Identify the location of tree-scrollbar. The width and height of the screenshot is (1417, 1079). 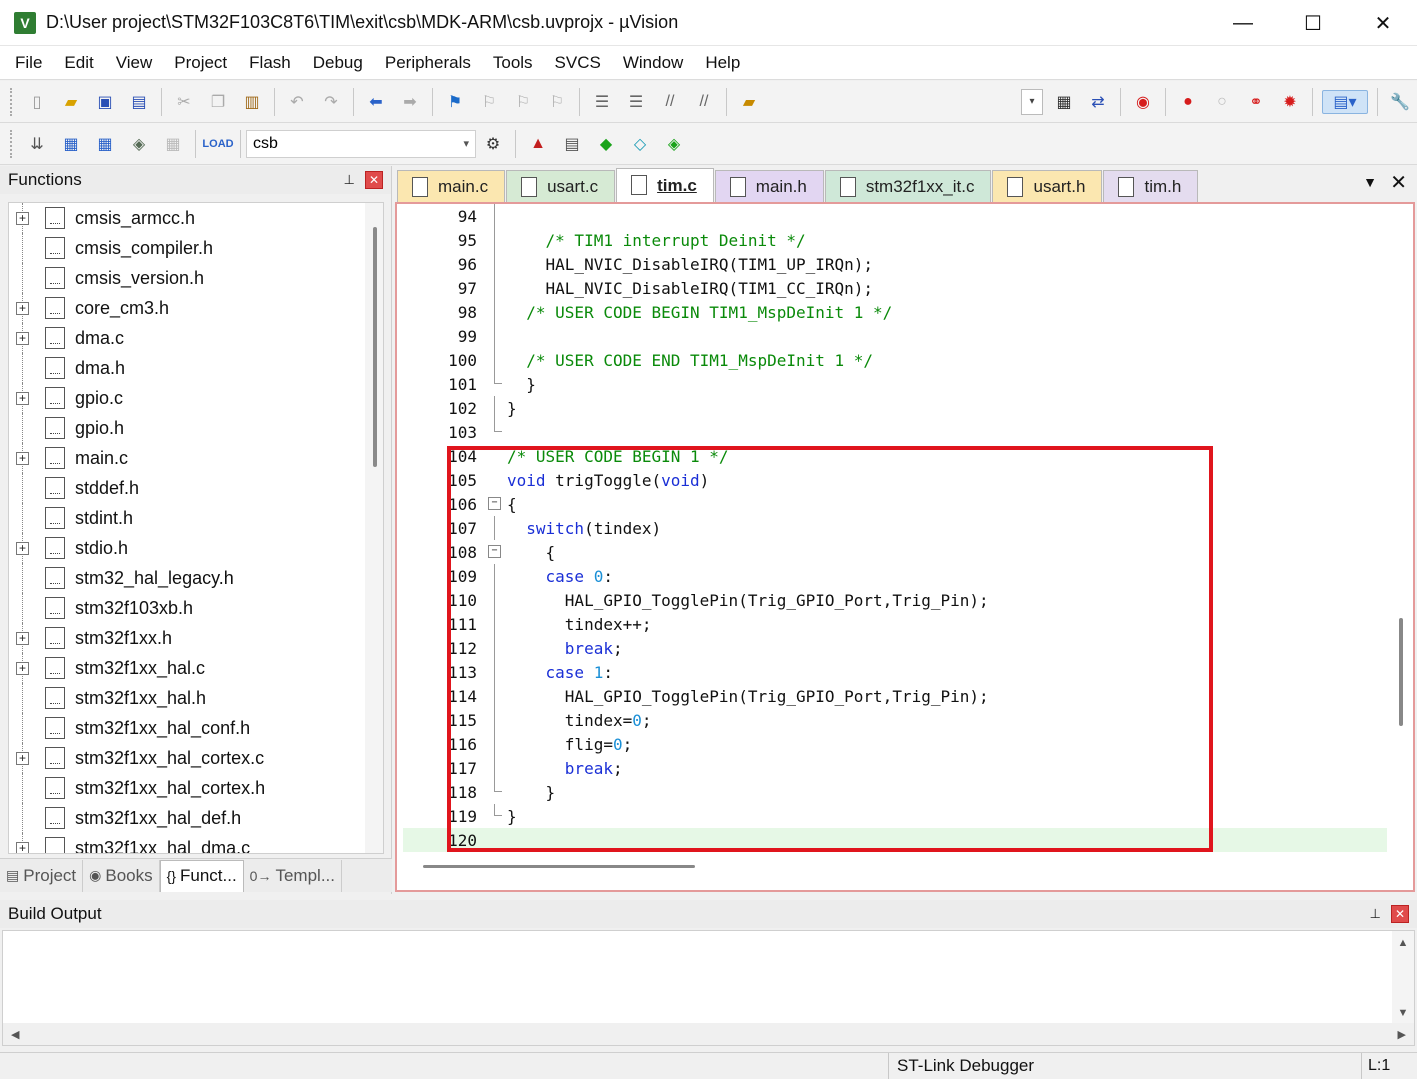
(374, 528).